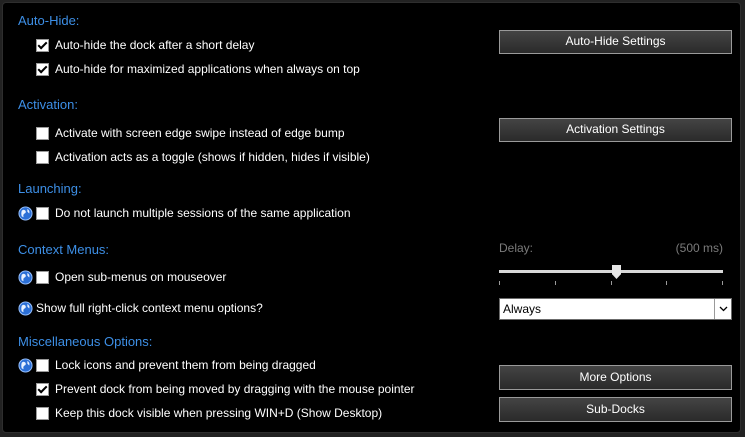 The height and width of the screenshot is (437, 745). What do you see at coordinates (699, 248) in the screenshot?
I see `delay-value: (500 ms)` at bounding box center [699, 248].